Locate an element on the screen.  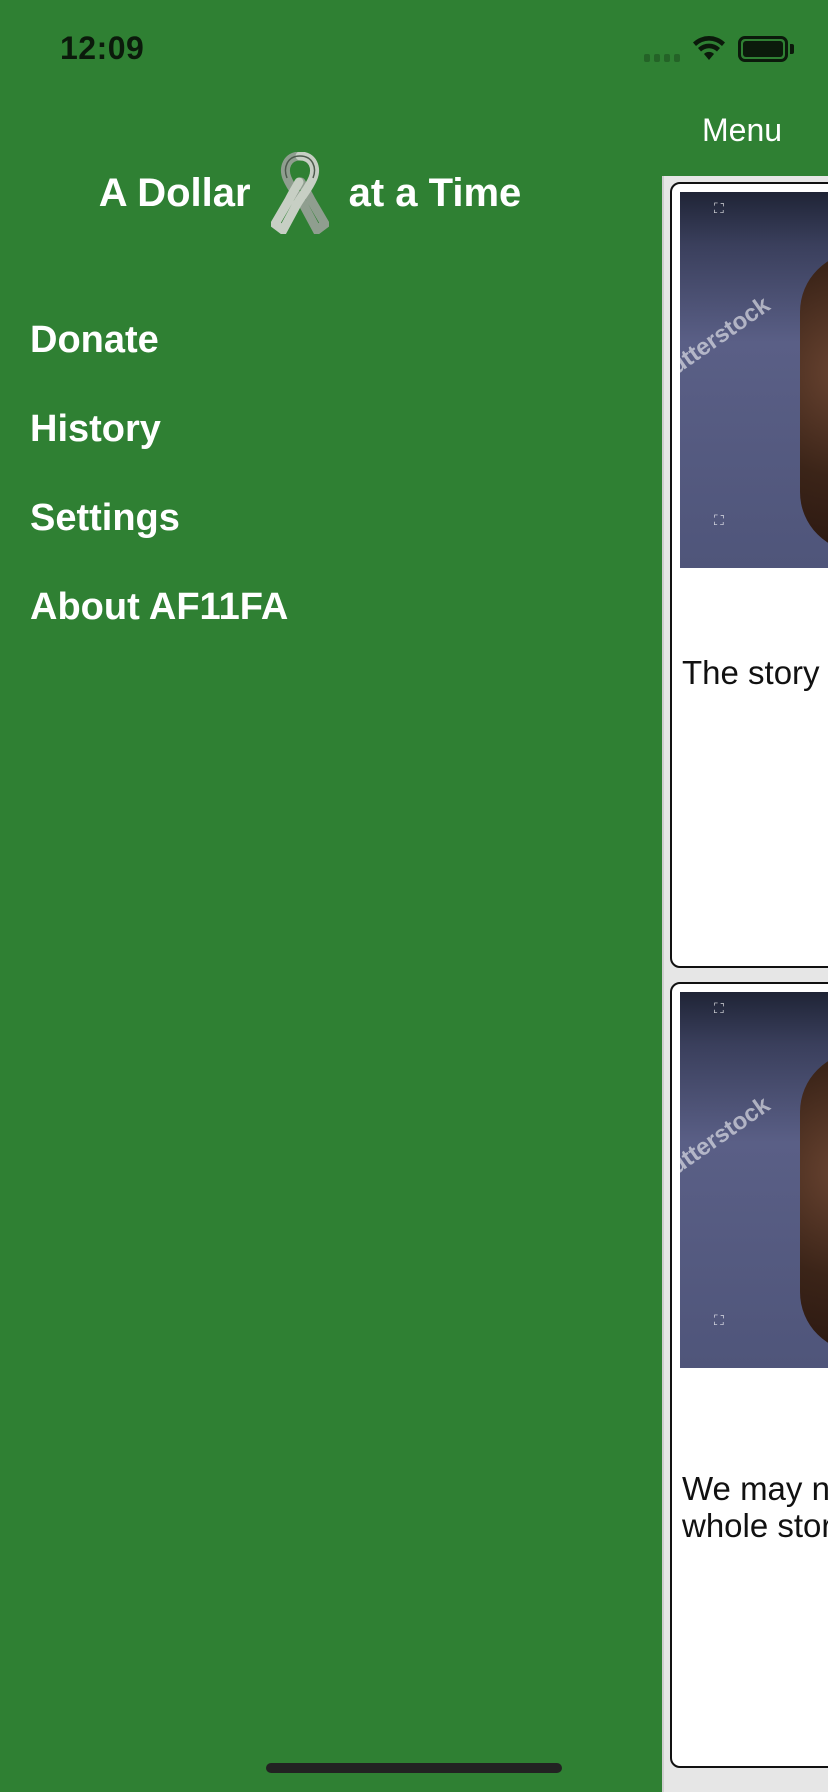
battery-icon is located at coordinates (766, 49).